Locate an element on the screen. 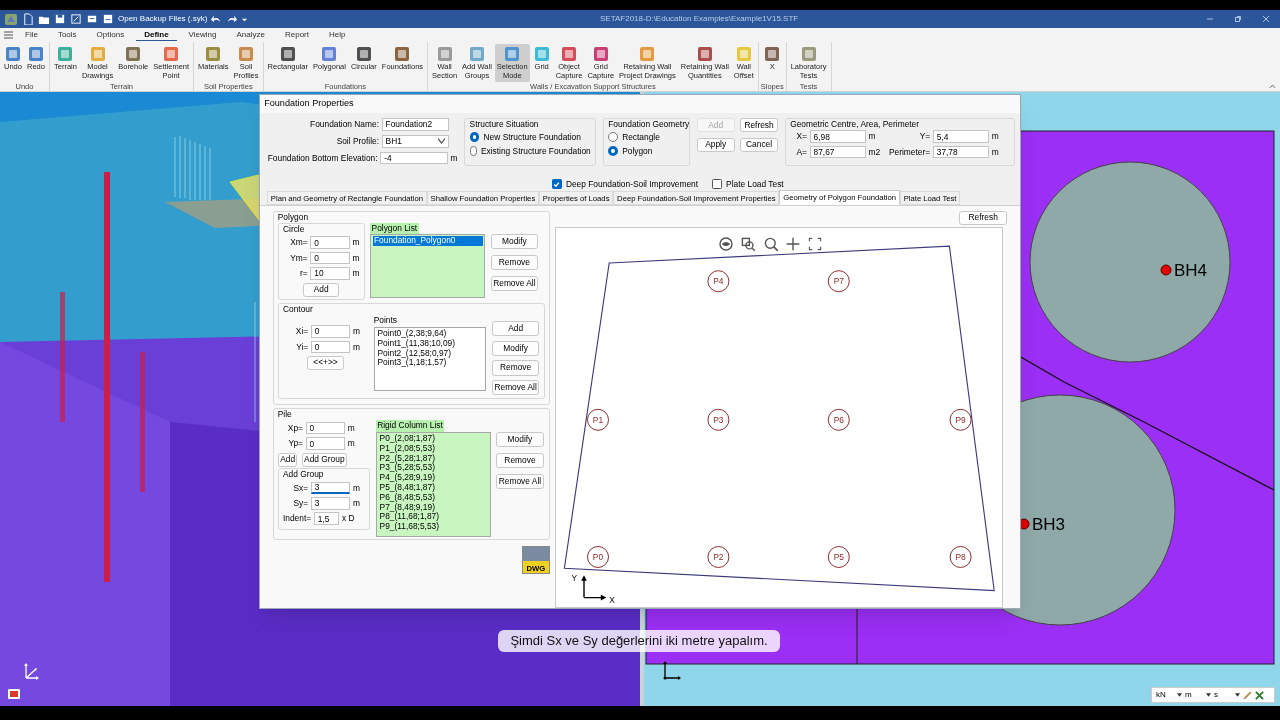 Image resolution: width=1280 pixels, height=720 pixels. list-item: Point2_(12,58;0,97) is located at coordinates (430, 353).